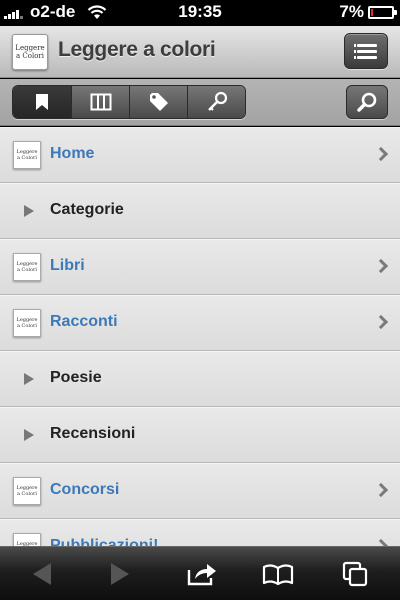 Image resolution: width=400 pixels, height=600 pixels. I want to click on toolbar, so click(200, 102).